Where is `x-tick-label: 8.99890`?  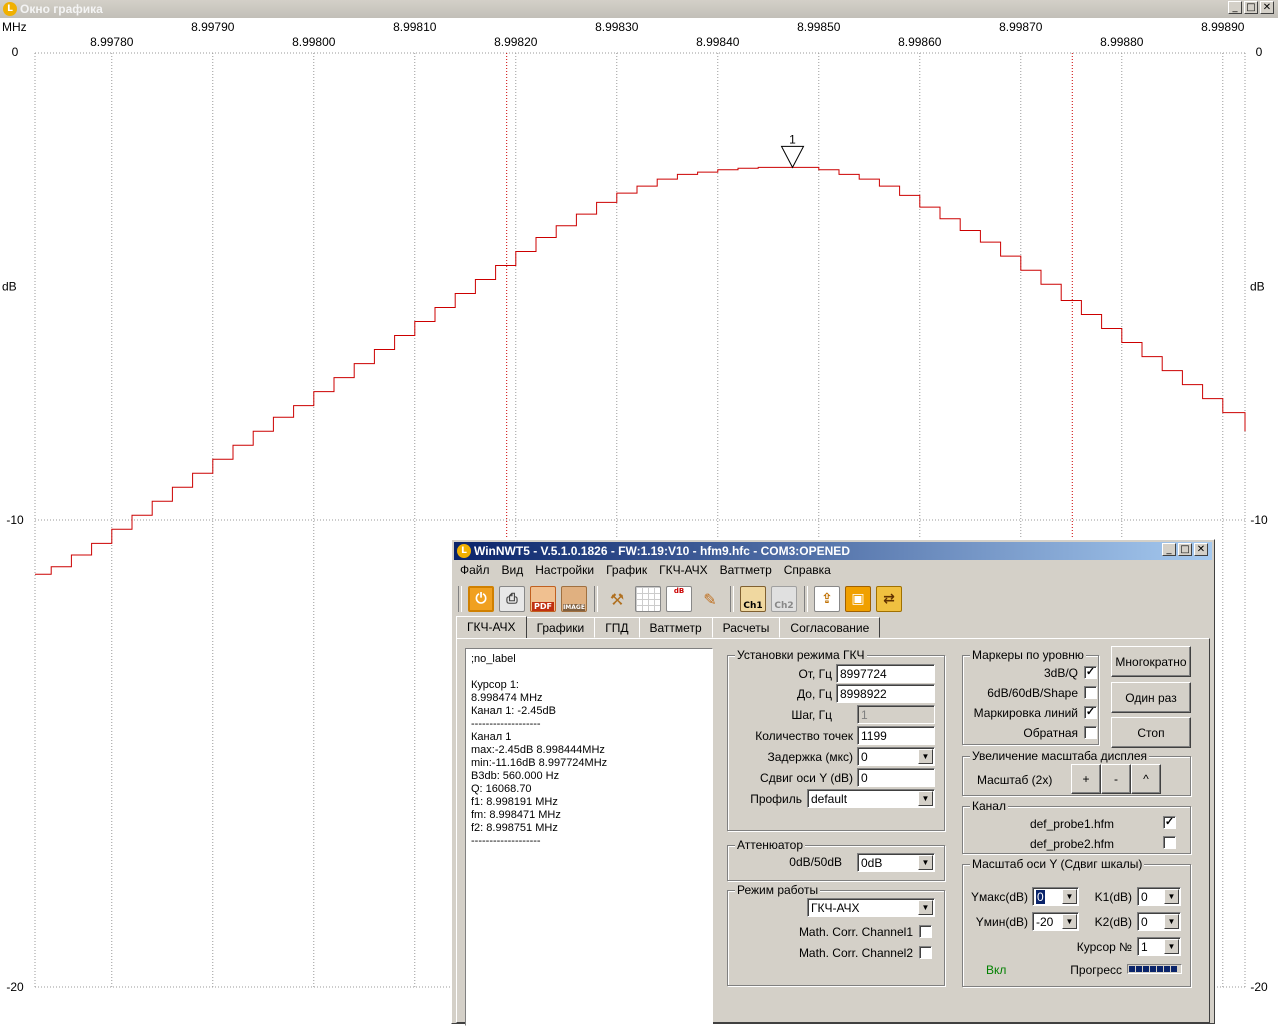 x-tick-label: 8.99890 is located at coordinates (1223, 27).